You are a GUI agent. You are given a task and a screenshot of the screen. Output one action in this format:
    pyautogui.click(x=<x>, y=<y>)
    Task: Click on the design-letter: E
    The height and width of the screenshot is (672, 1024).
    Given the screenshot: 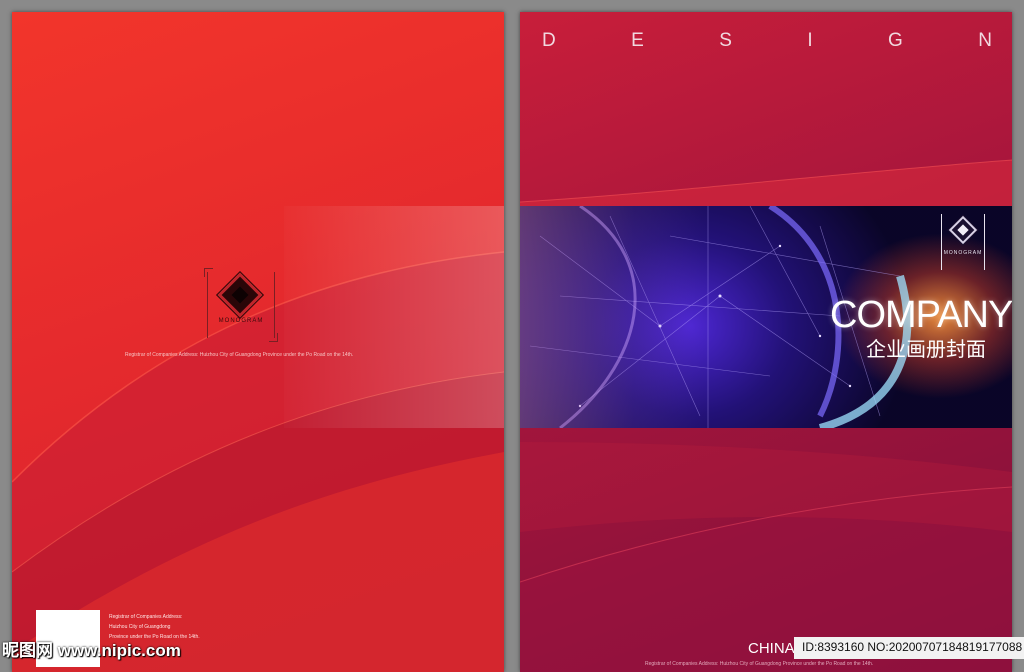 What is the action you would take?
    pyautogui.click(x=637, y=40)
    